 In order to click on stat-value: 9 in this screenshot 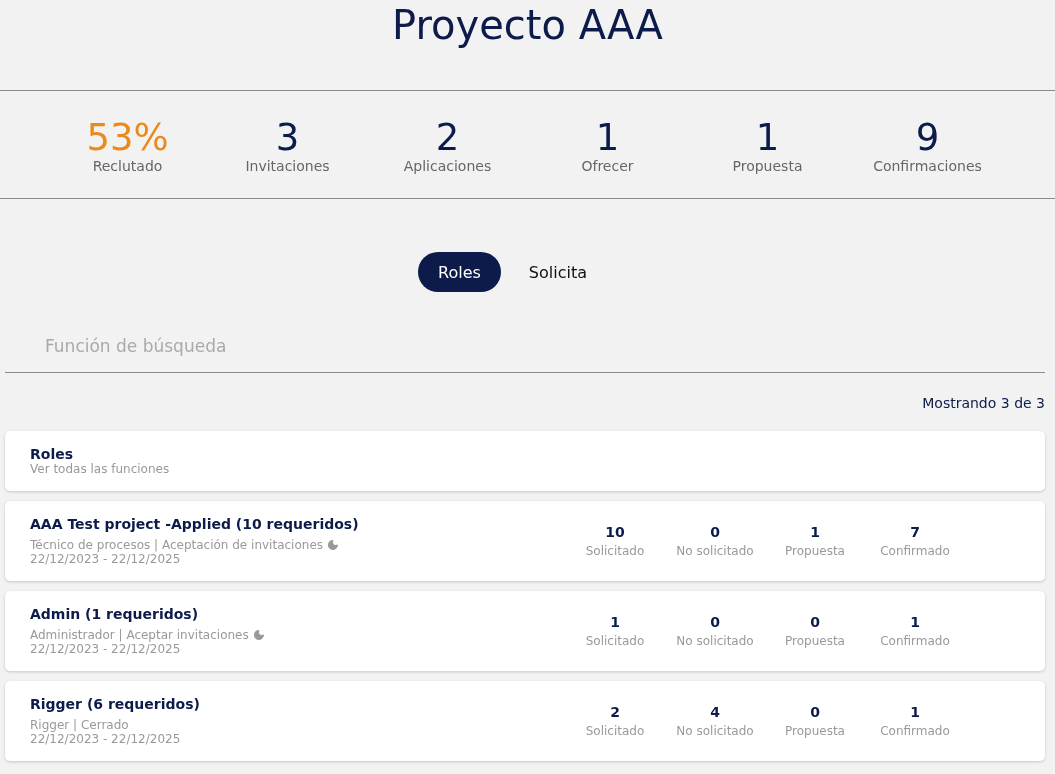, I will do `click(927, 137)`.